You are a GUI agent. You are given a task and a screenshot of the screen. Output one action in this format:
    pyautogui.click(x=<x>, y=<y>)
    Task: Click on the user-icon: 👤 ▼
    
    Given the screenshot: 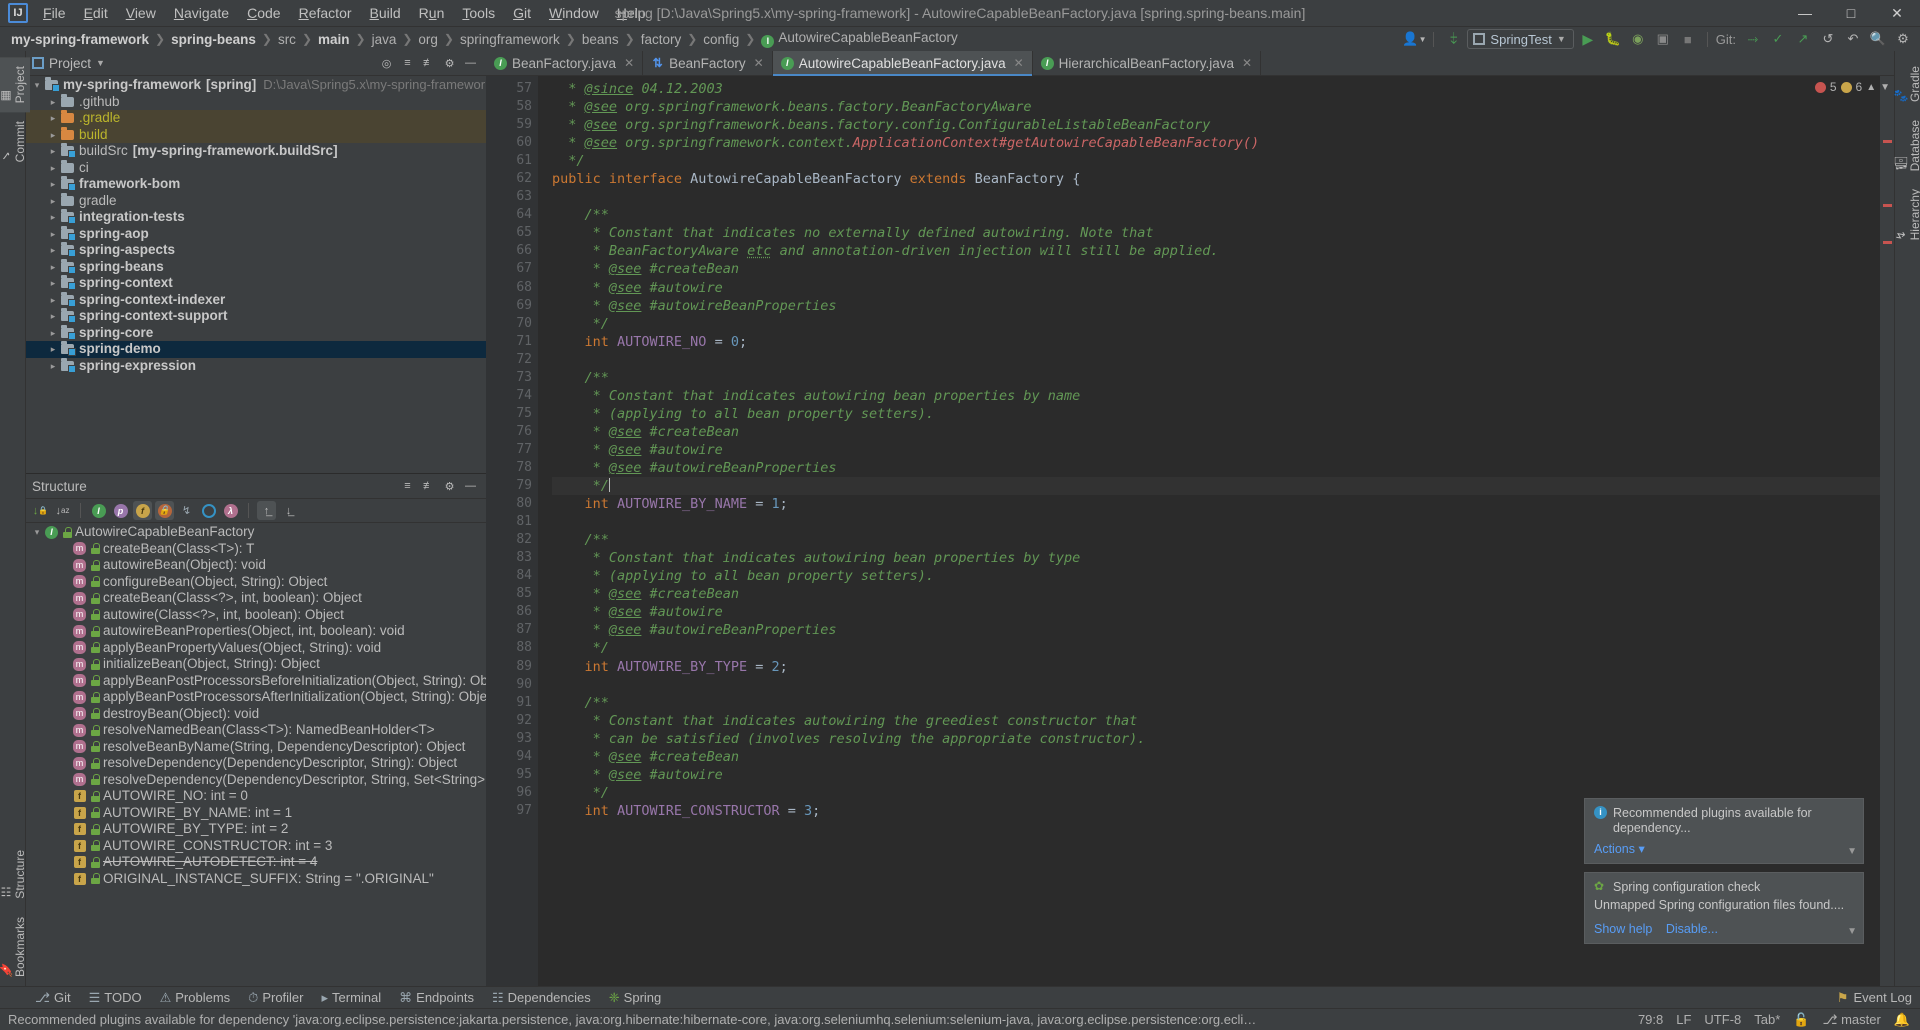 What is the action you would take?
    pyautogui.click(x=1414, y=39)
    